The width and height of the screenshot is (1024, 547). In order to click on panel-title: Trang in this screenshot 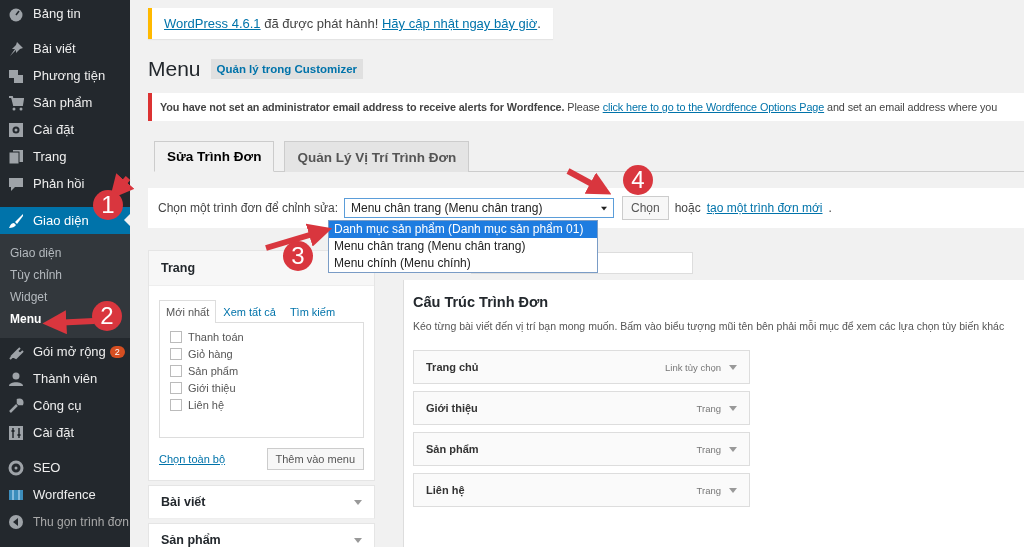, I will do `click(178, 268)`.